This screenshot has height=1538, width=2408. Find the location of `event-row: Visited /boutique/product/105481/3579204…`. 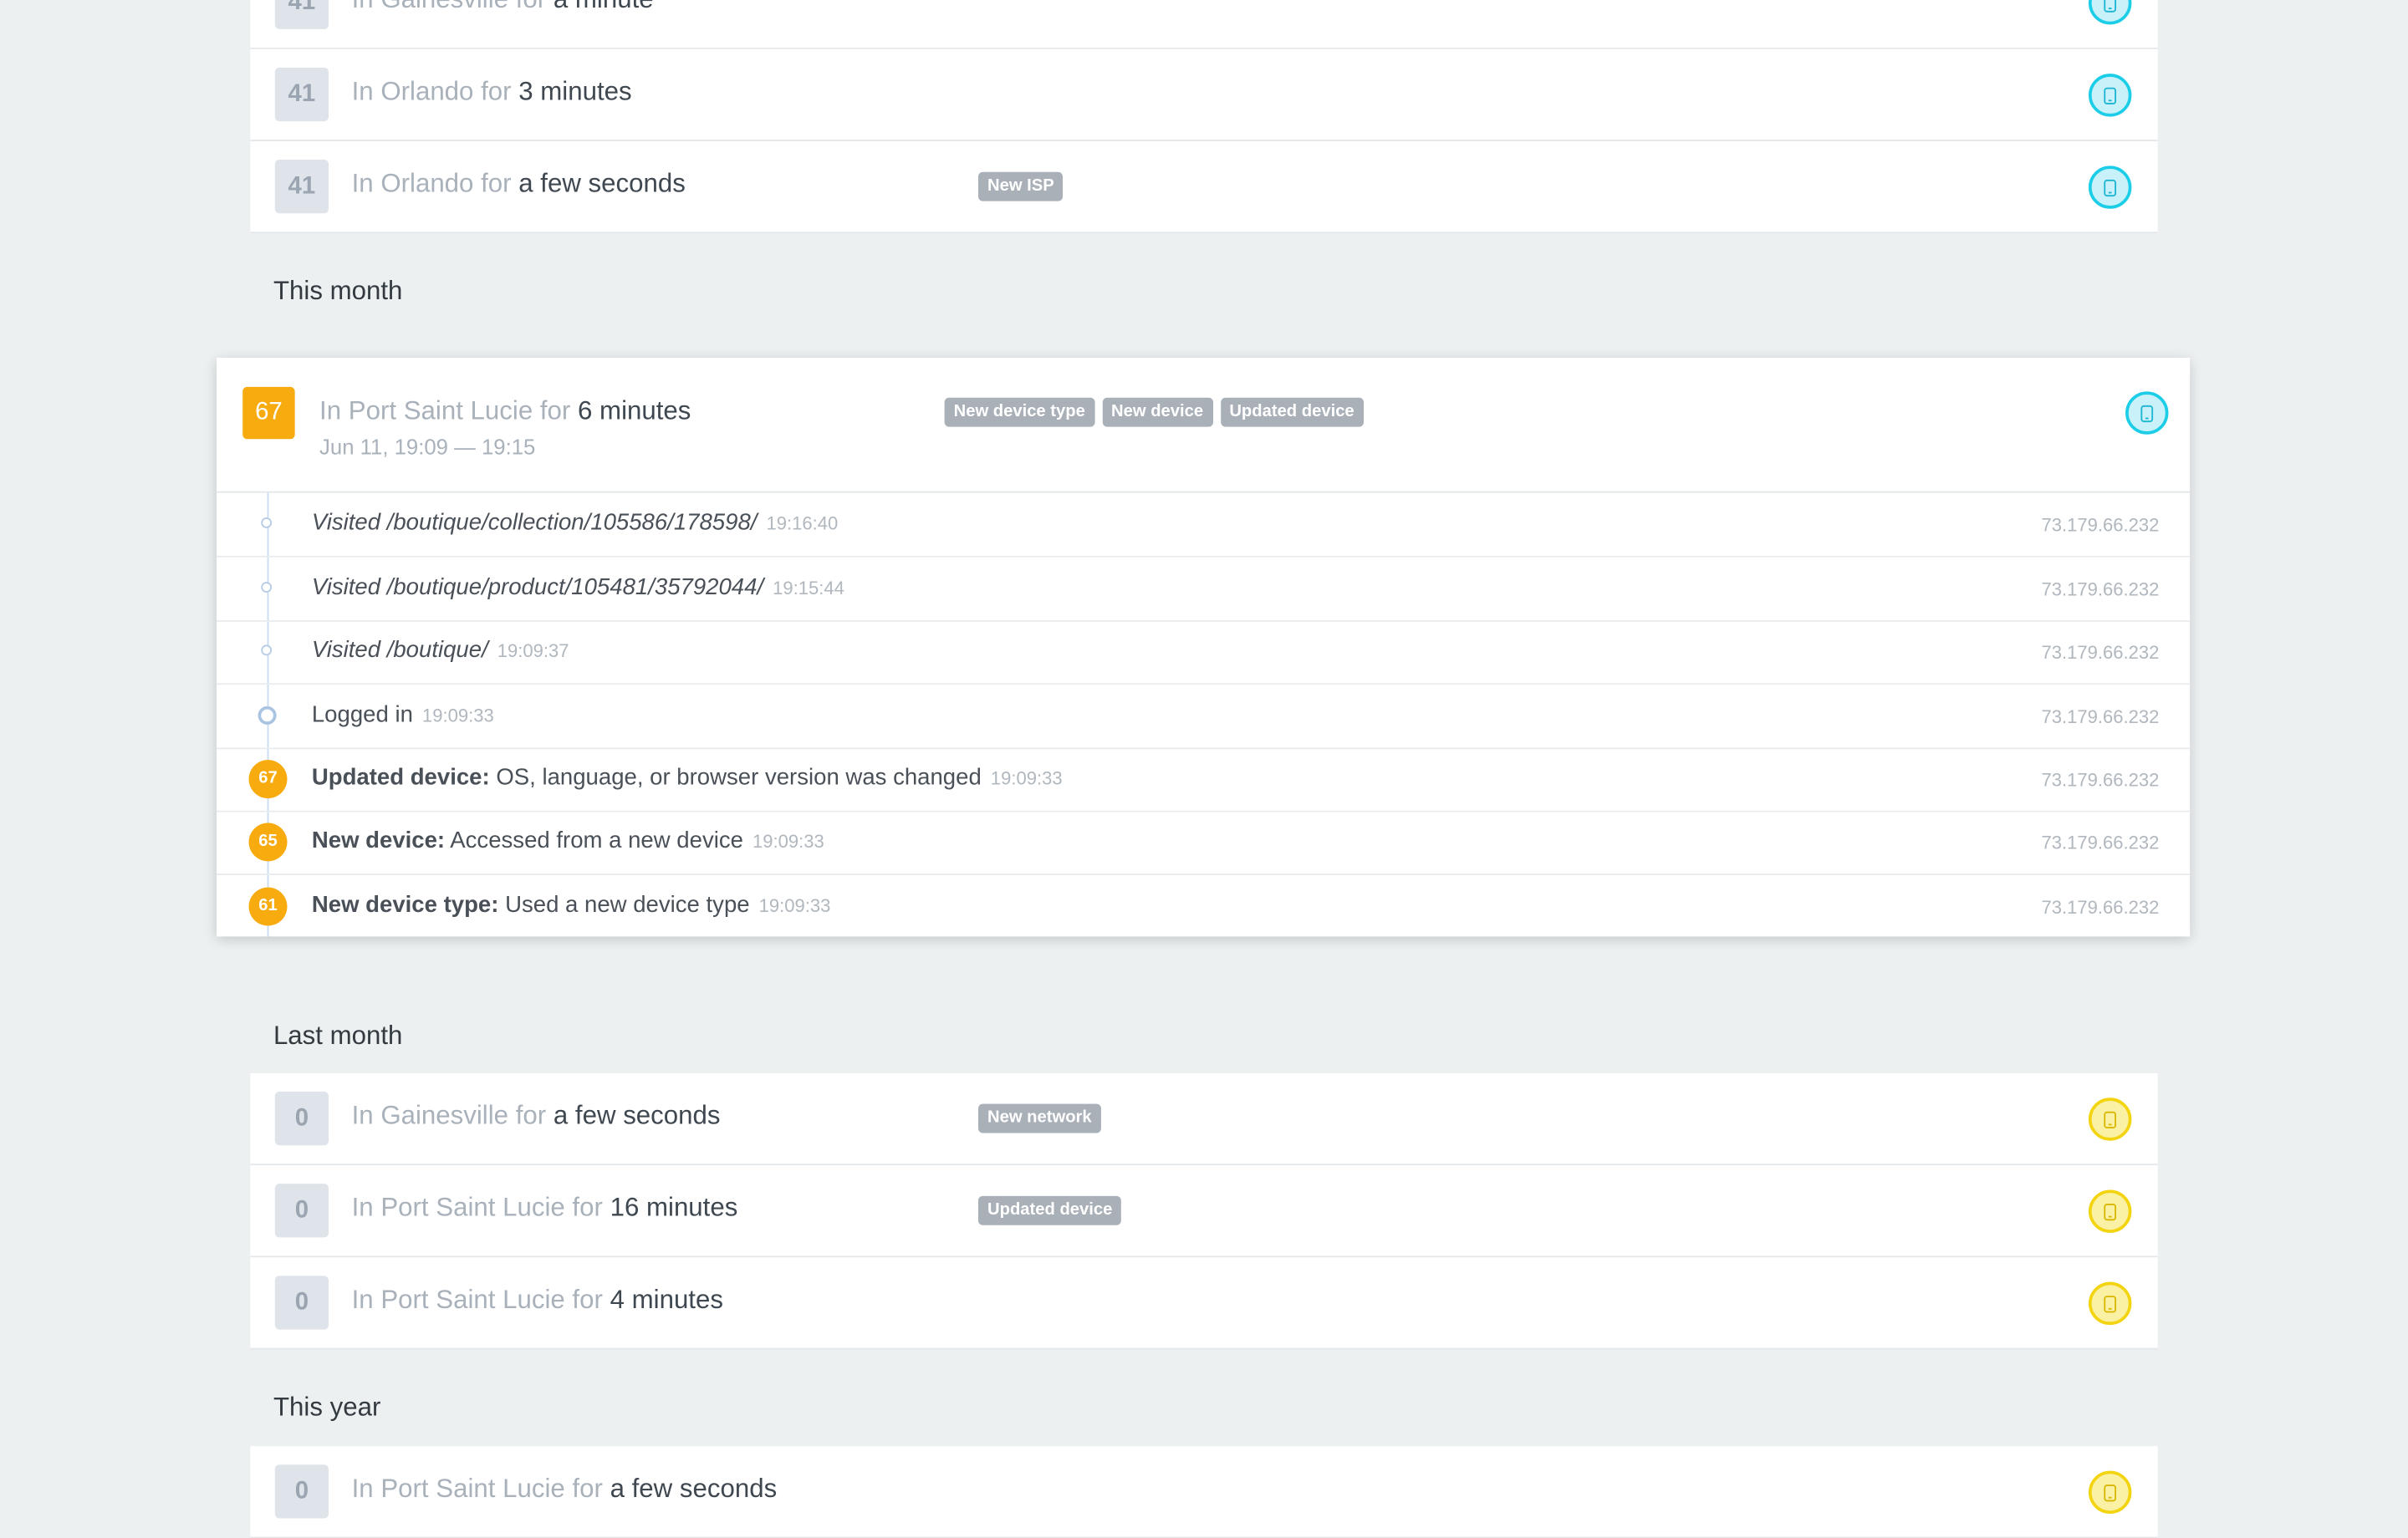

event-row: Visited /boutique/product/105481/3579204… is located at coordinates (1204, 590).